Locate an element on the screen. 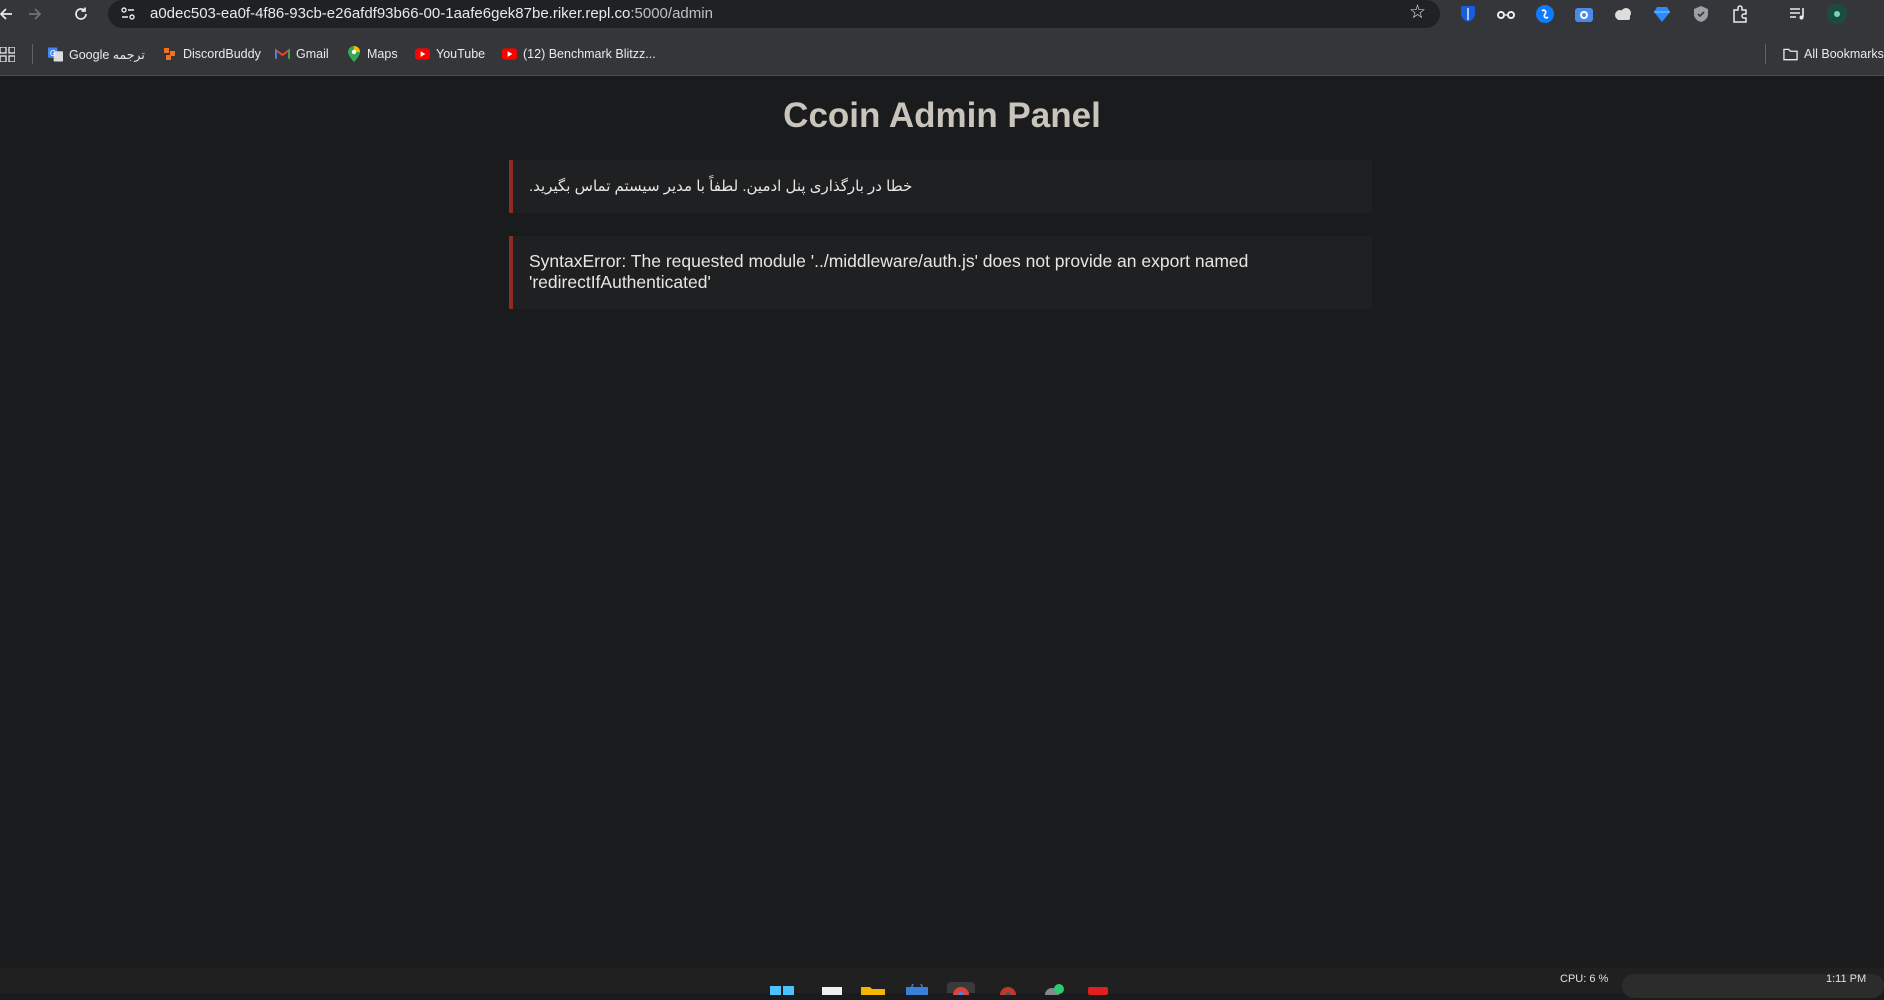 The width and height of the screenshot is (1884, 1000). discordbuddy-icon is located at coordinates (169, 54).